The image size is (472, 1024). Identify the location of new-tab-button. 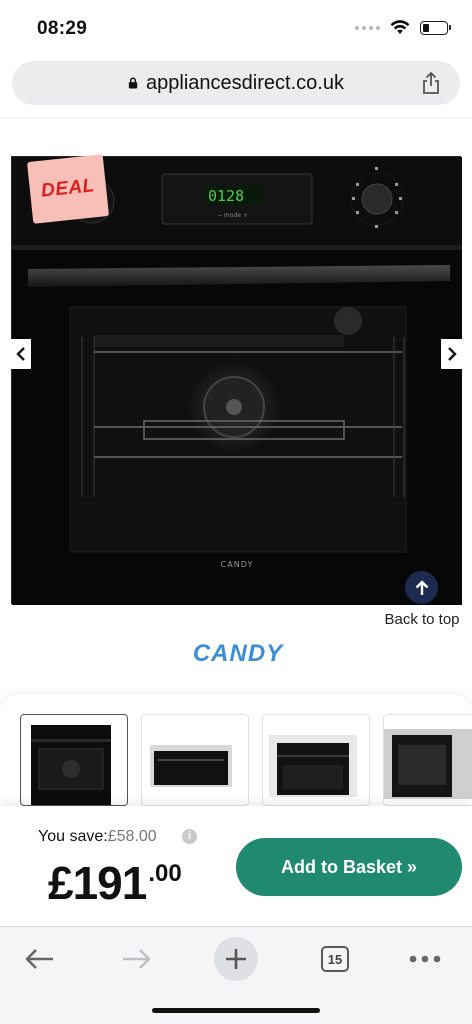
(236, 959).